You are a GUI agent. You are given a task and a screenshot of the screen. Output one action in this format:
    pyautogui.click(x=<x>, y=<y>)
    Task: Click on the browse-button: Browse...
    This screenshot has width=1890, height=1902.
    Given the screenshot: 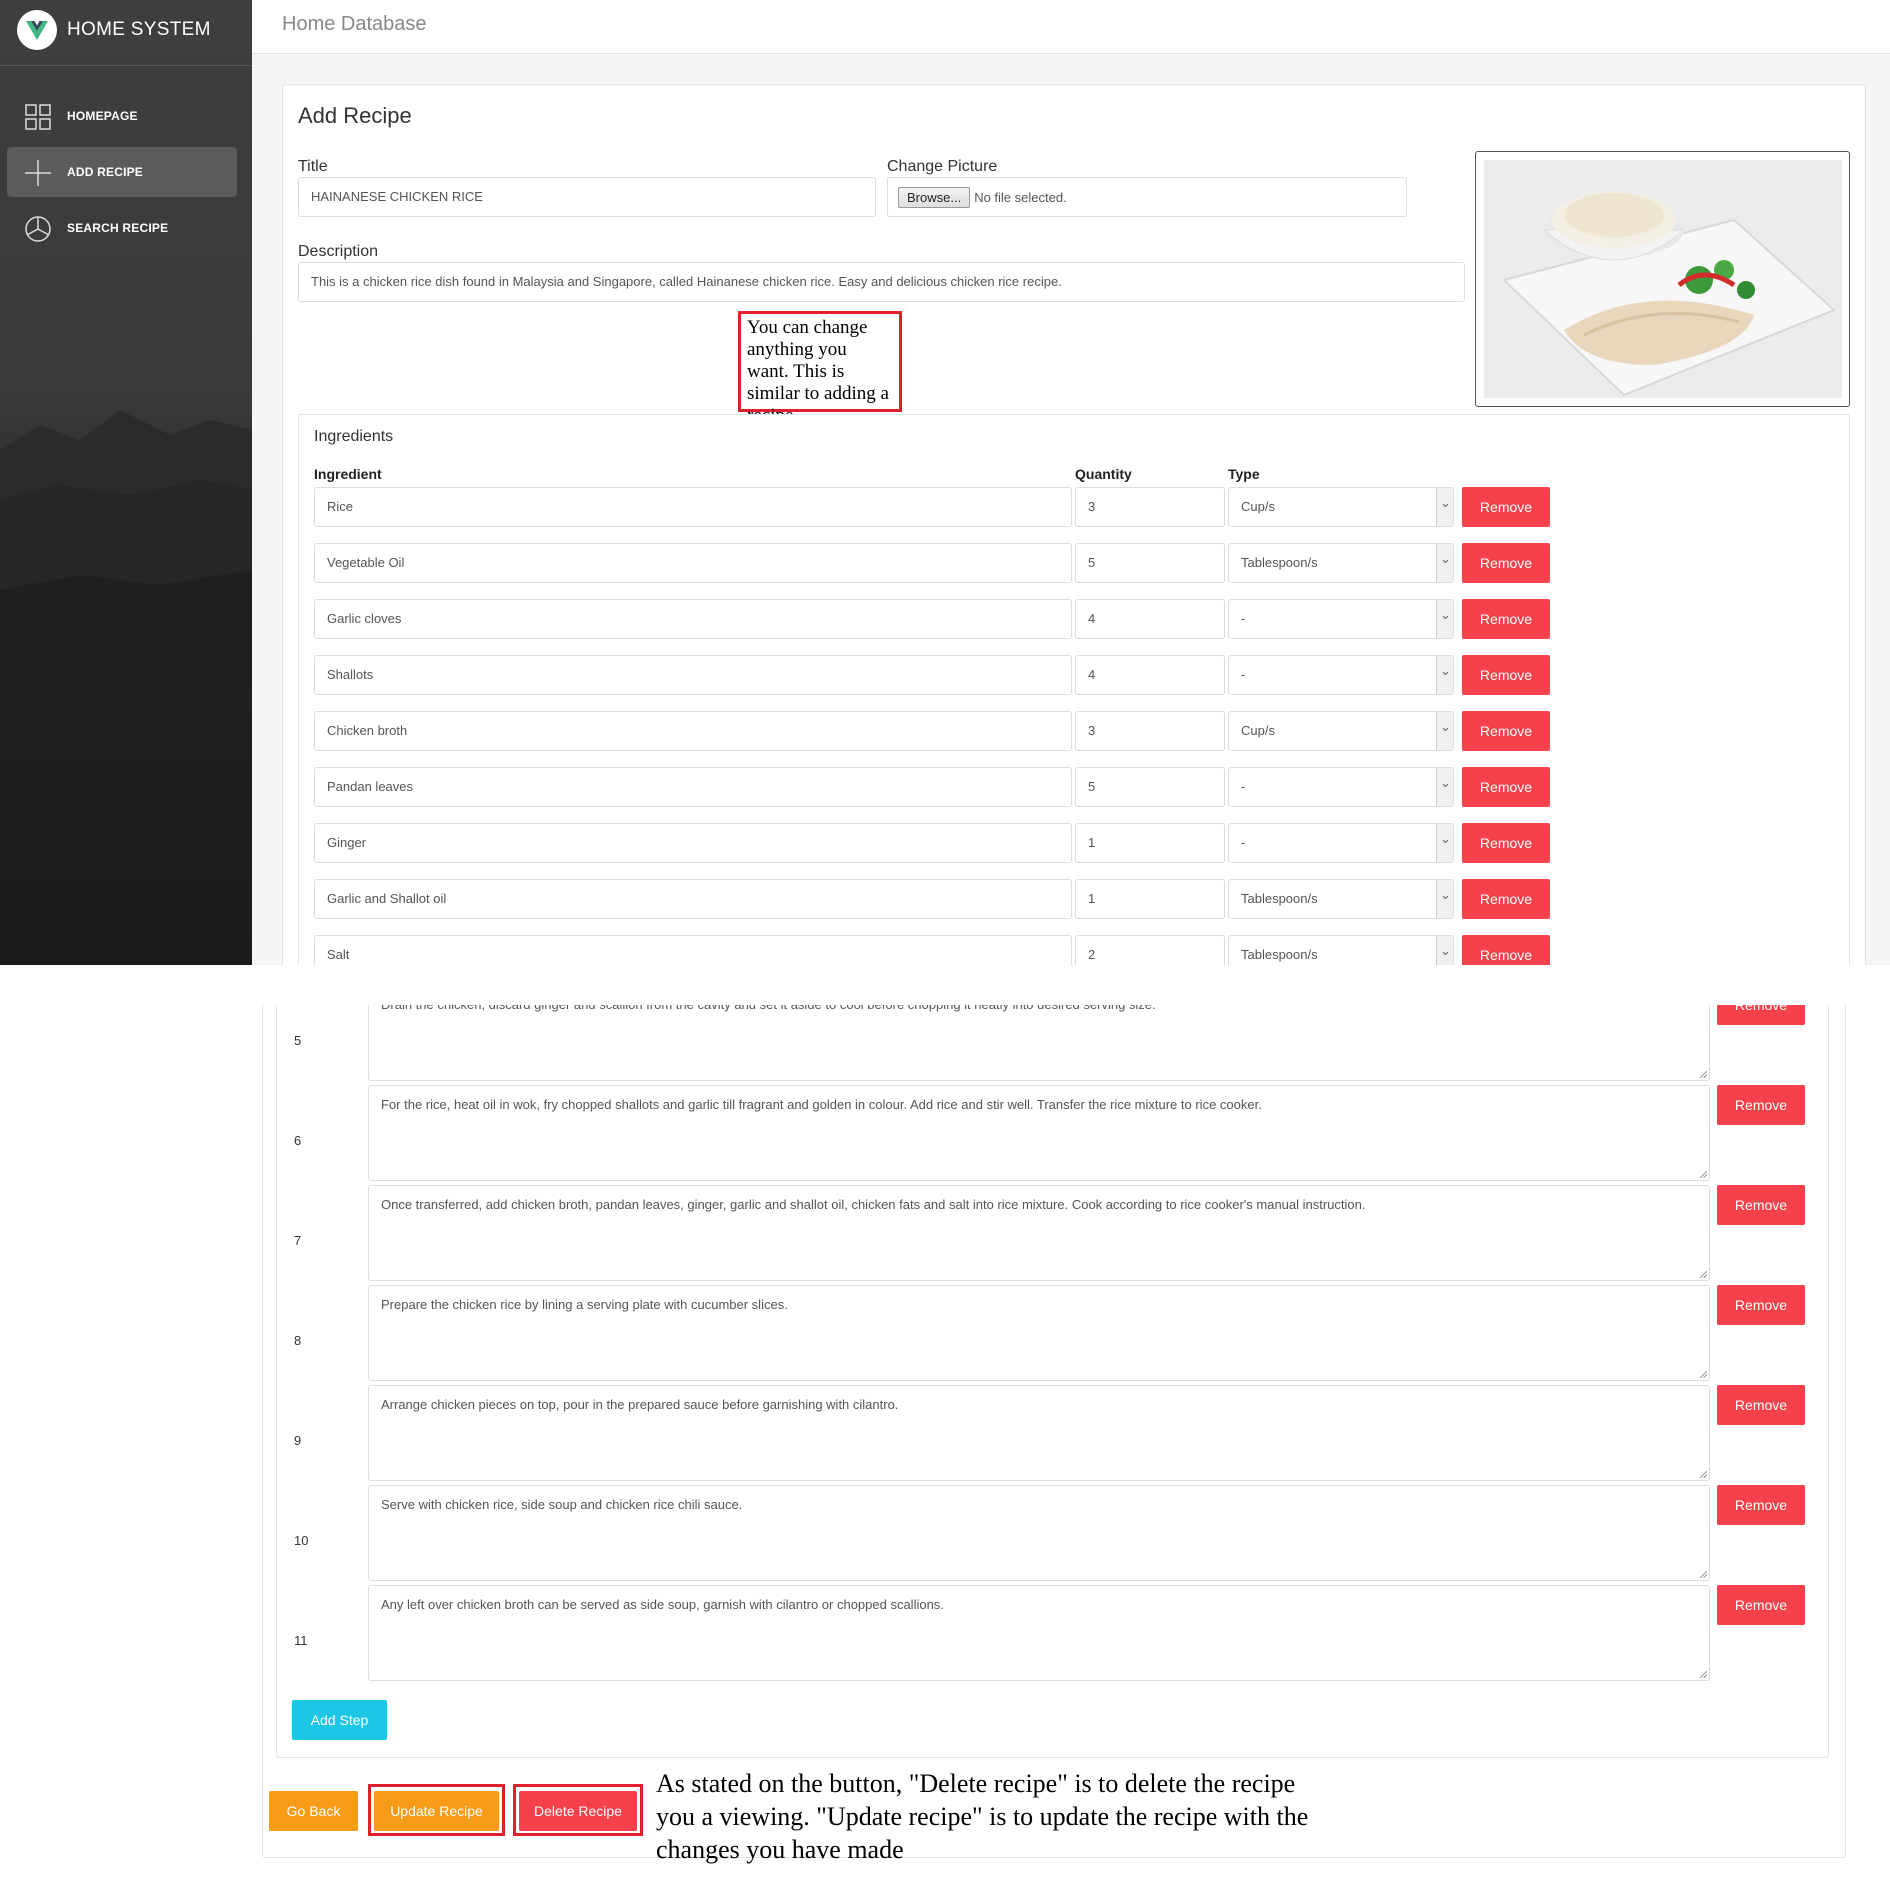 What is the action you would take?
    pyautogui.click(x=934, y=198)
    